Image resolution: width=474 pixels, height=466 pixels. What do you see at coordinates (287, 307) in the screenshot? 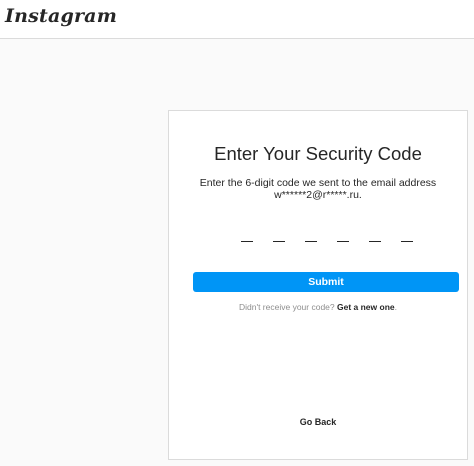
I see `resend-prompt: Didn't receive your code?` at bounding box center [287, 307].